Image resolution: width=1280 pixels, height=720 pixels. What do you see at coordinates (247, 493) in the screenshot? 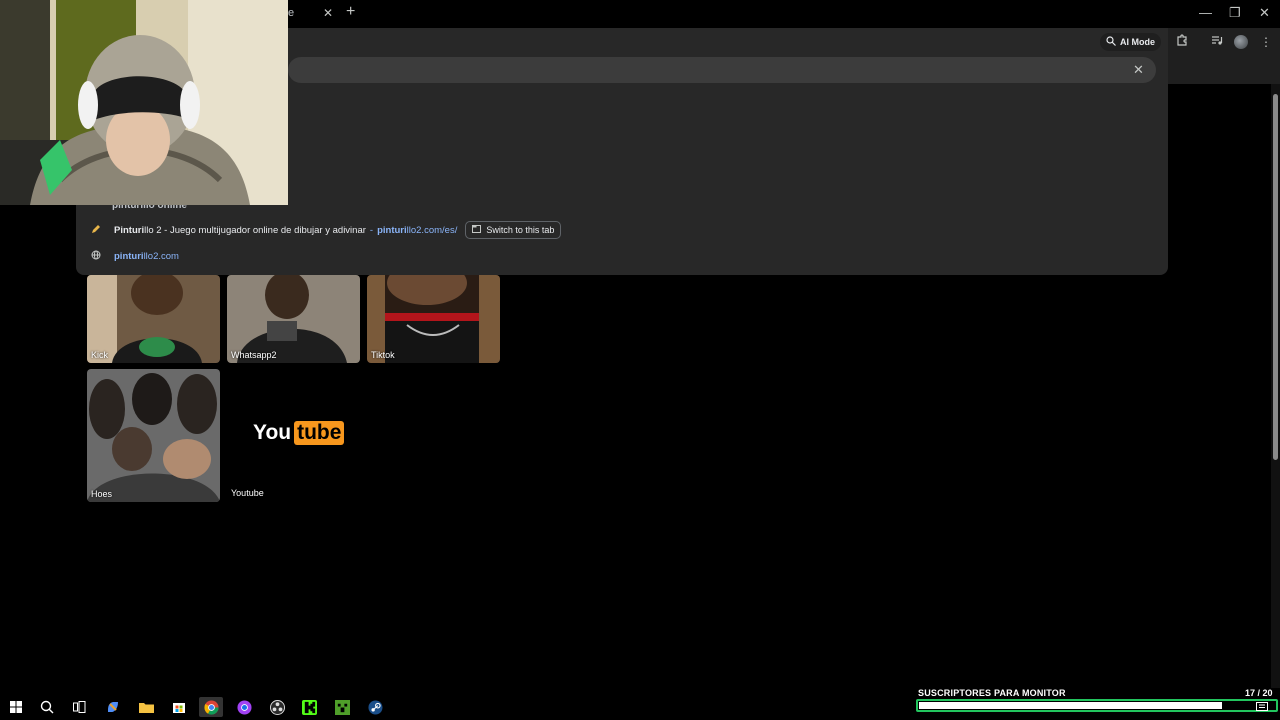
I see `shortcut-label: Youtube` at bounding box center [247, 493].